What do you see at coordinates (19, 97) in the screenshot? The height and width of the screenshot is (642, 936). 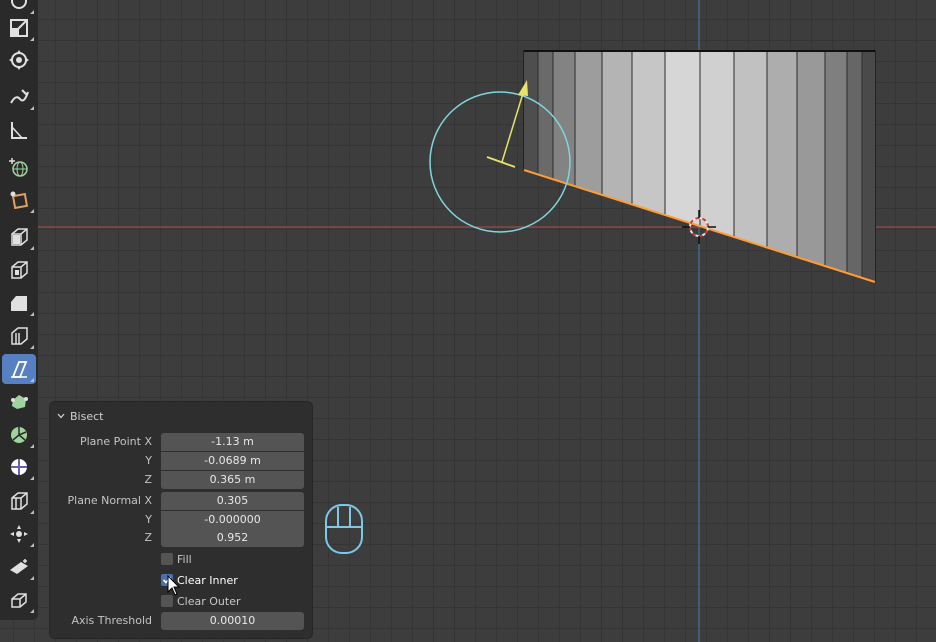 I see `annotate-icon` at bounding box center [19, 97].